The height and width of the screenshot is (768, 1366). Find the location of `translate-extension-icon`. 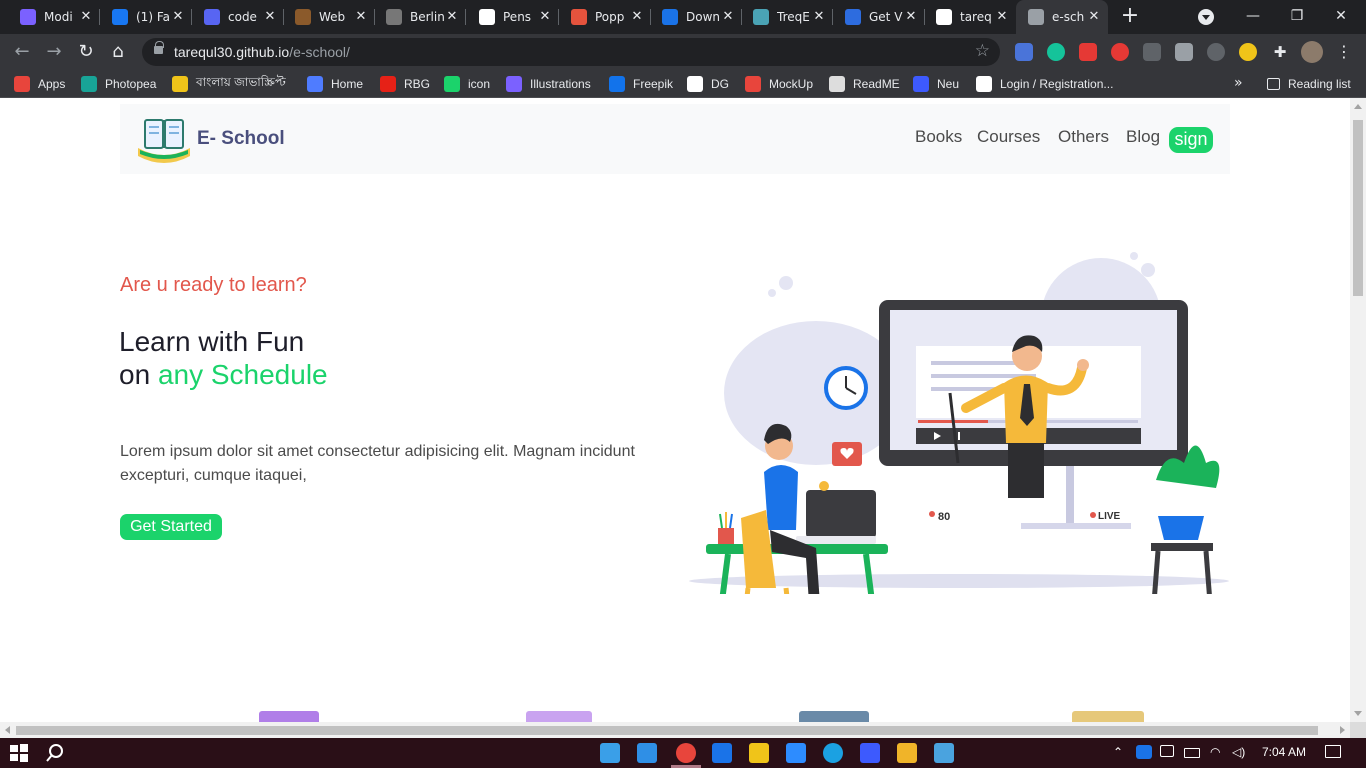

translate-extension-icon is located at coordinates (1024, 52).